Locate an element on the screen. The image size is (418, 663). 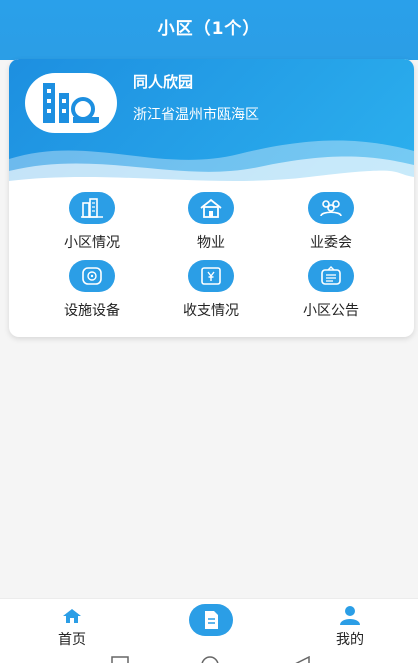
community-address: 浙江省温州市瓯海区 is located at coordinates (196, 115).